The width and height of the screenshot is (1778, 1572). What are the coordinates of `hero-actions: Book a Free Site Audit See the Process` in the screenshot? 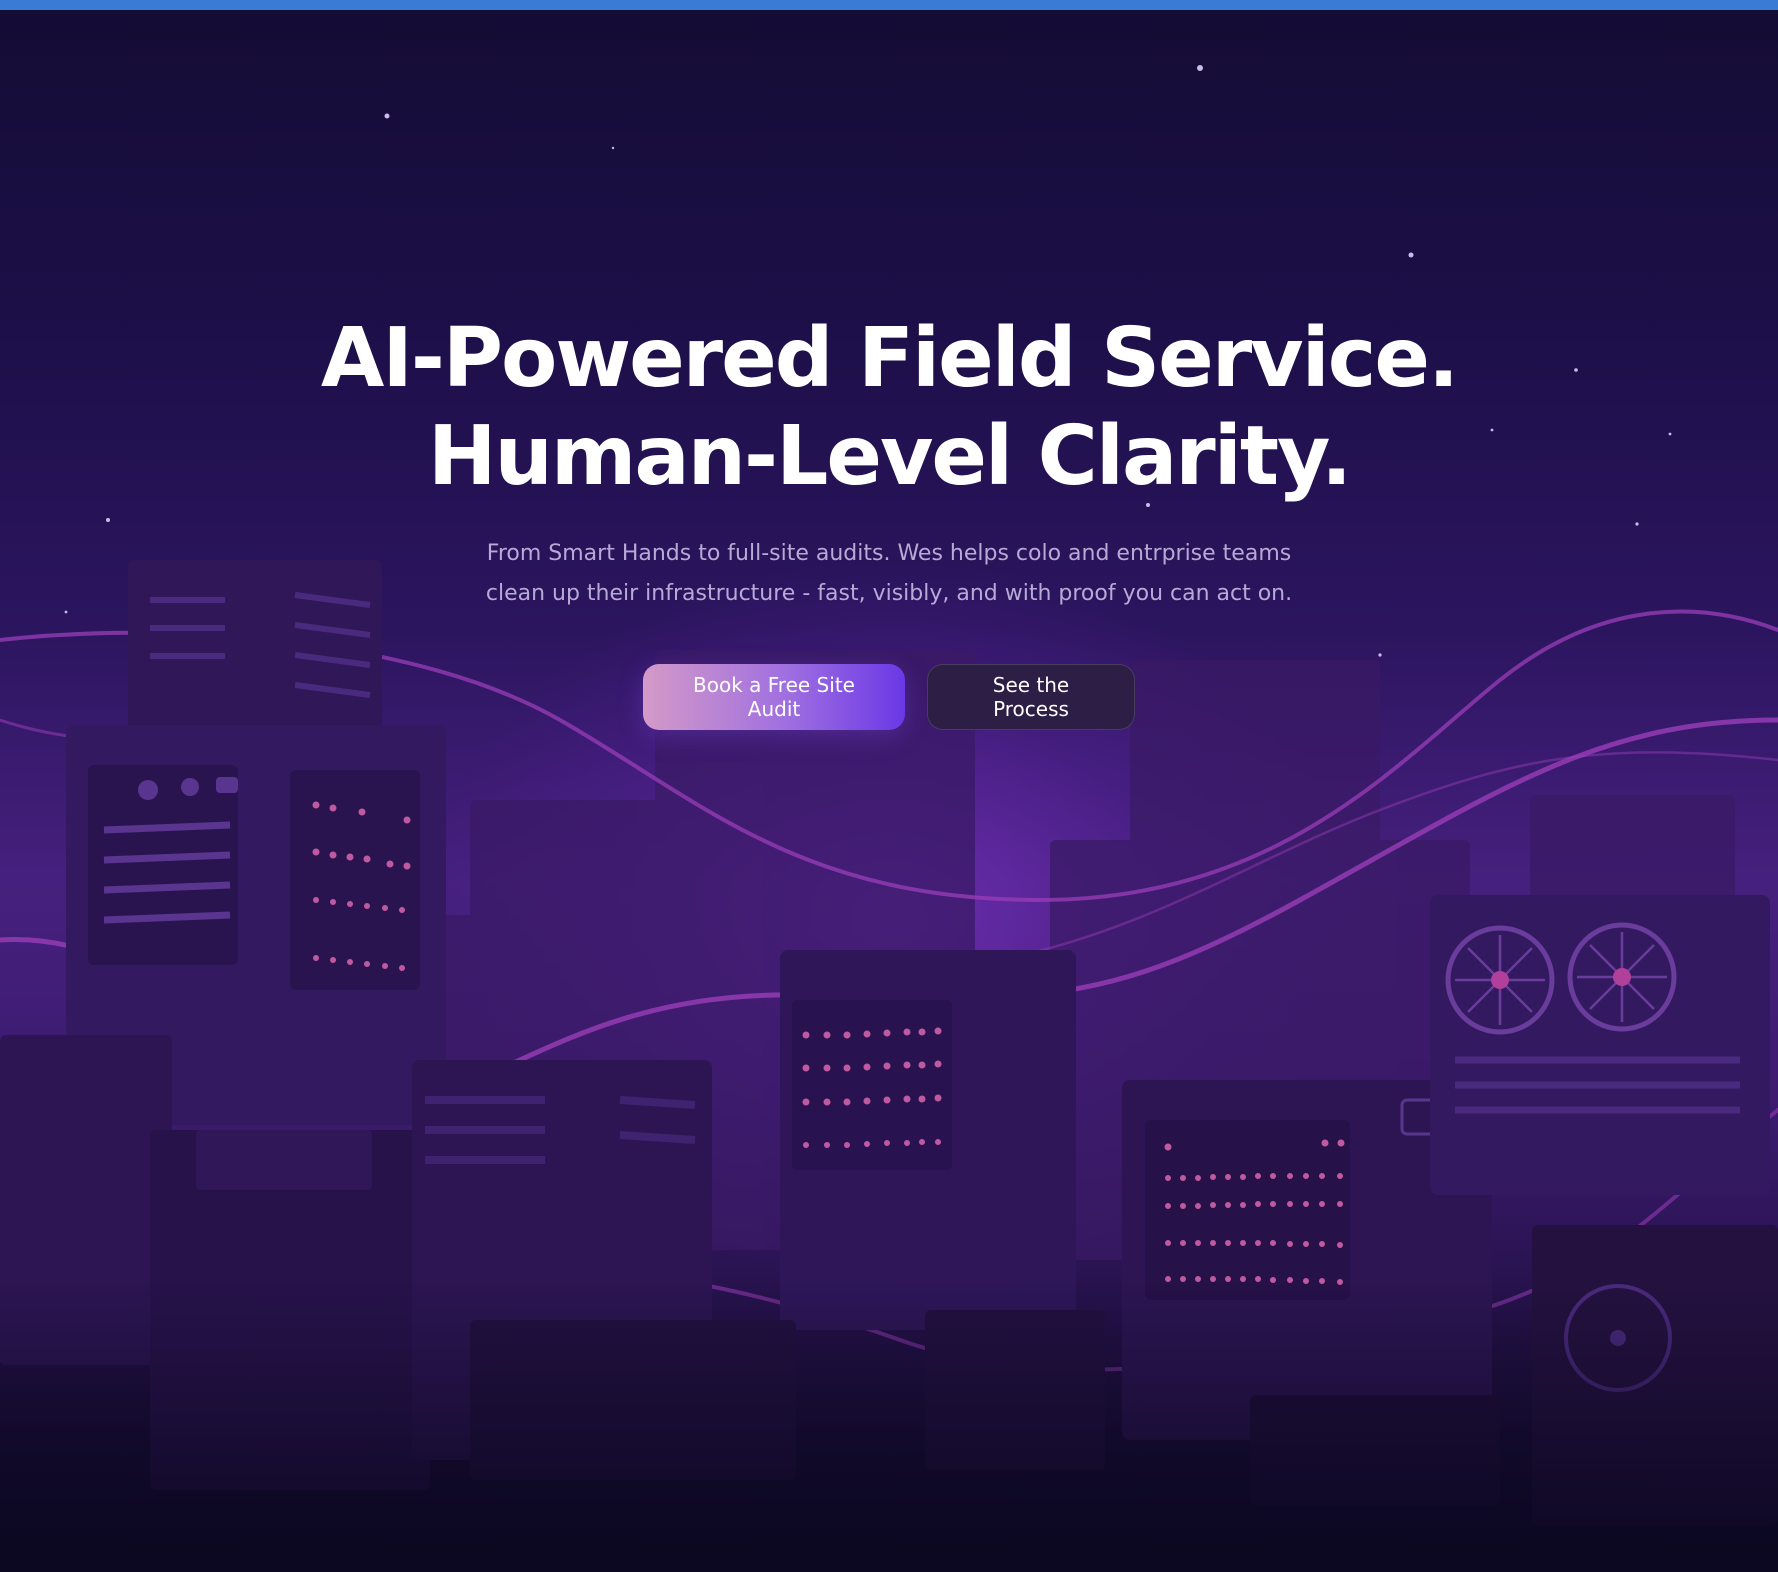 It's located at (889, 697).